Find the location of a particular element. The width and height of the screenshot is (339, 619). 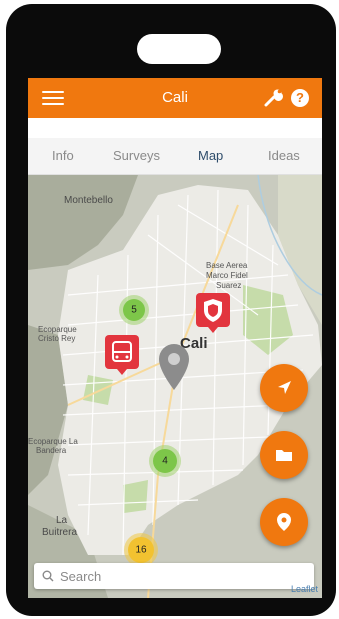

bus-icon is located at coordinates (122, 351).